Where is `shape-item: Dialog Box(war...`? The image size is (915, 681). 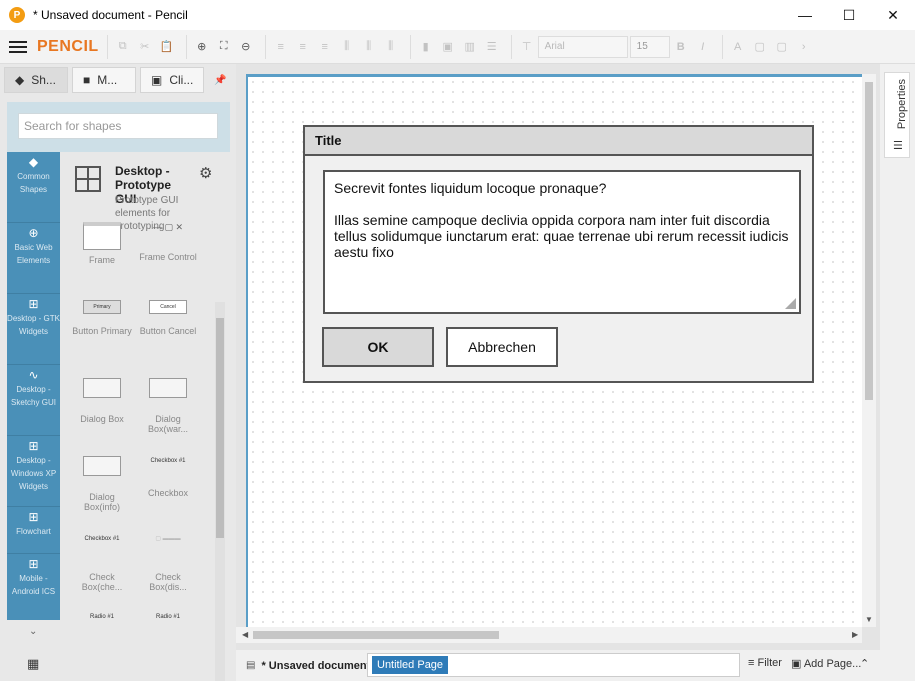
shape-item: Dialog Box(war... is located at coordinates (168, 406).